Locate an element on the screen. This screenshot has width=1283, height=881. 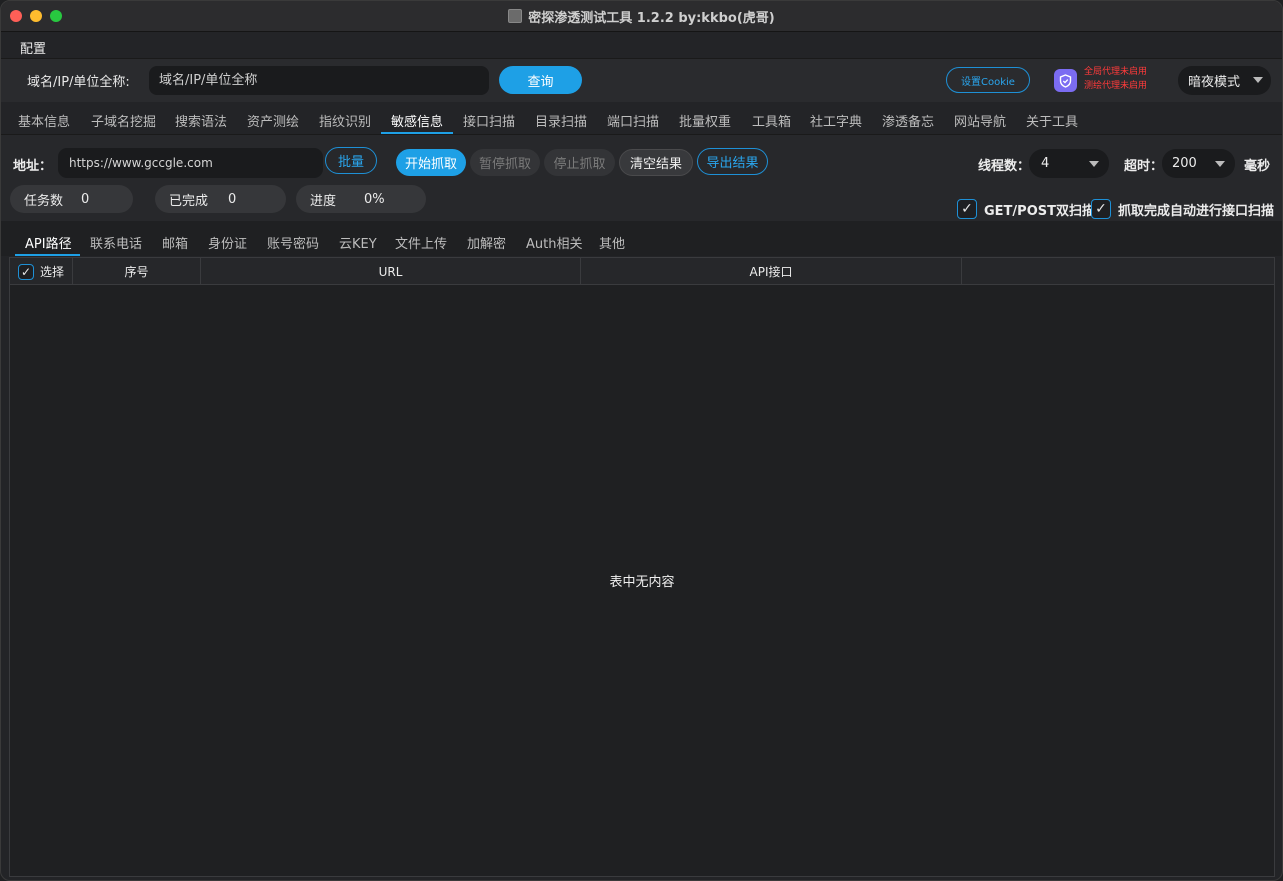
theme-mode-select: 暗夜模式 is located at coordinates (1224, 80).